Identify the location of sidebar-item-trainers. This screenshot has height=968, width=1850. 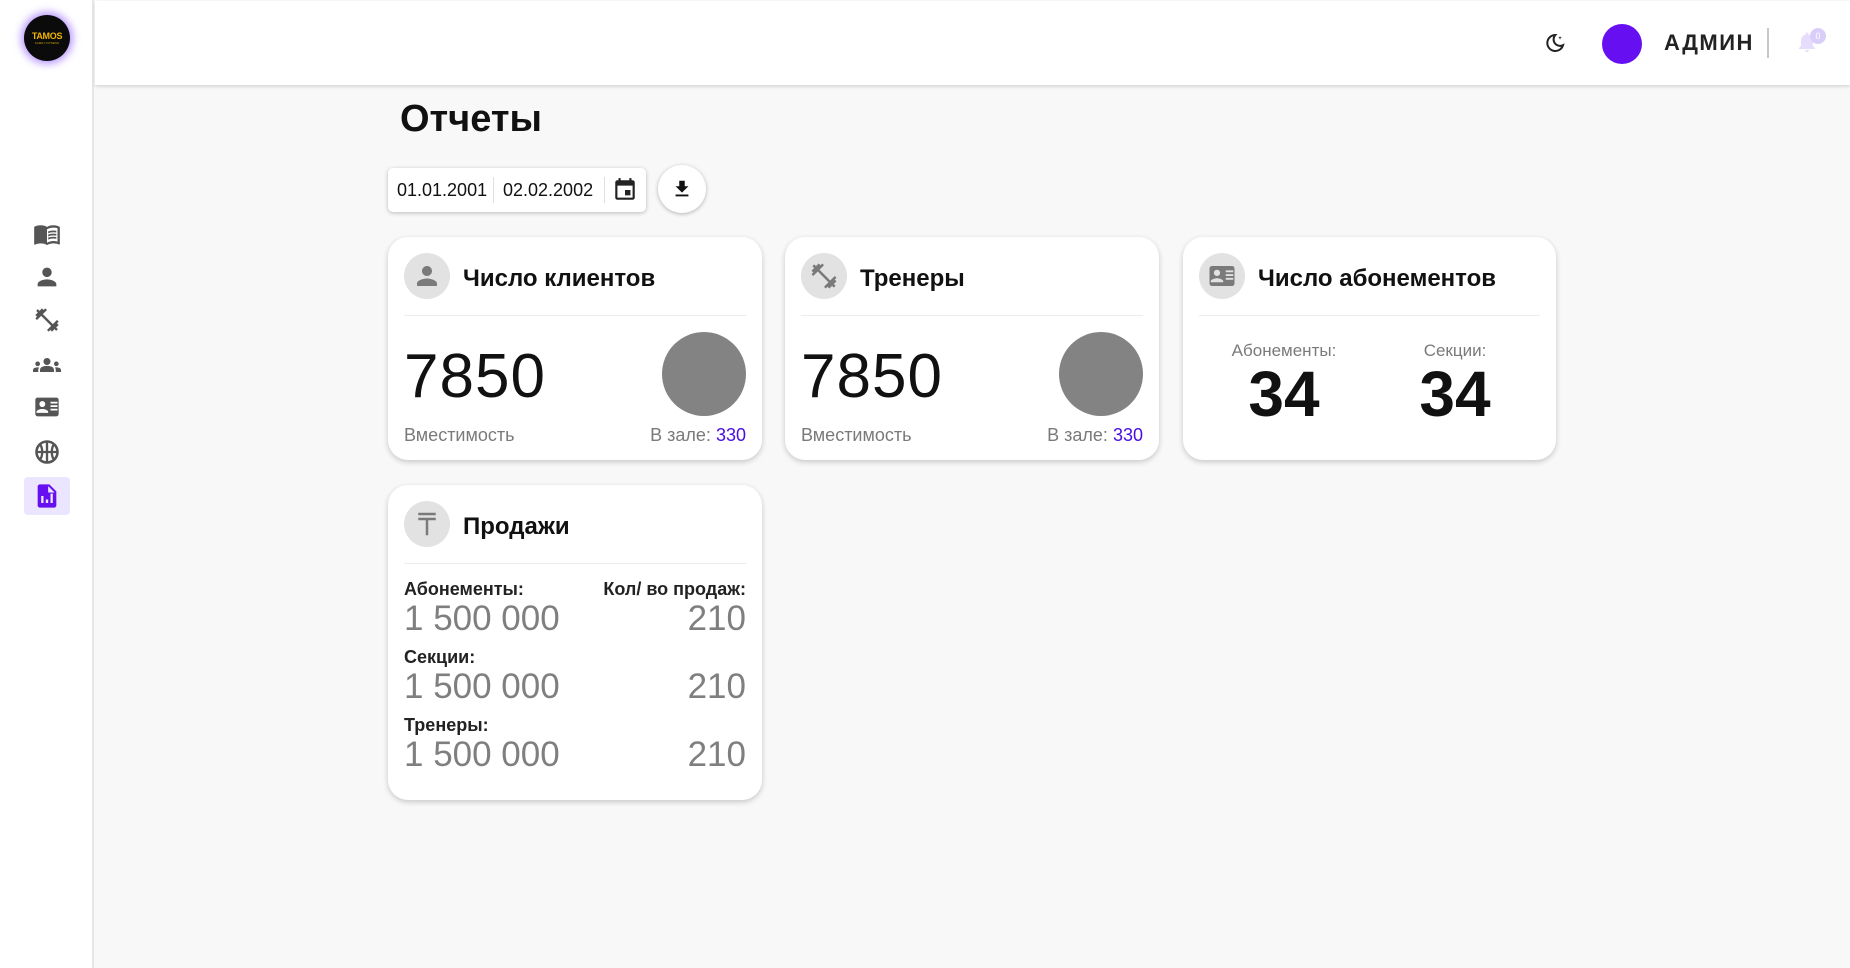
(47, 320).